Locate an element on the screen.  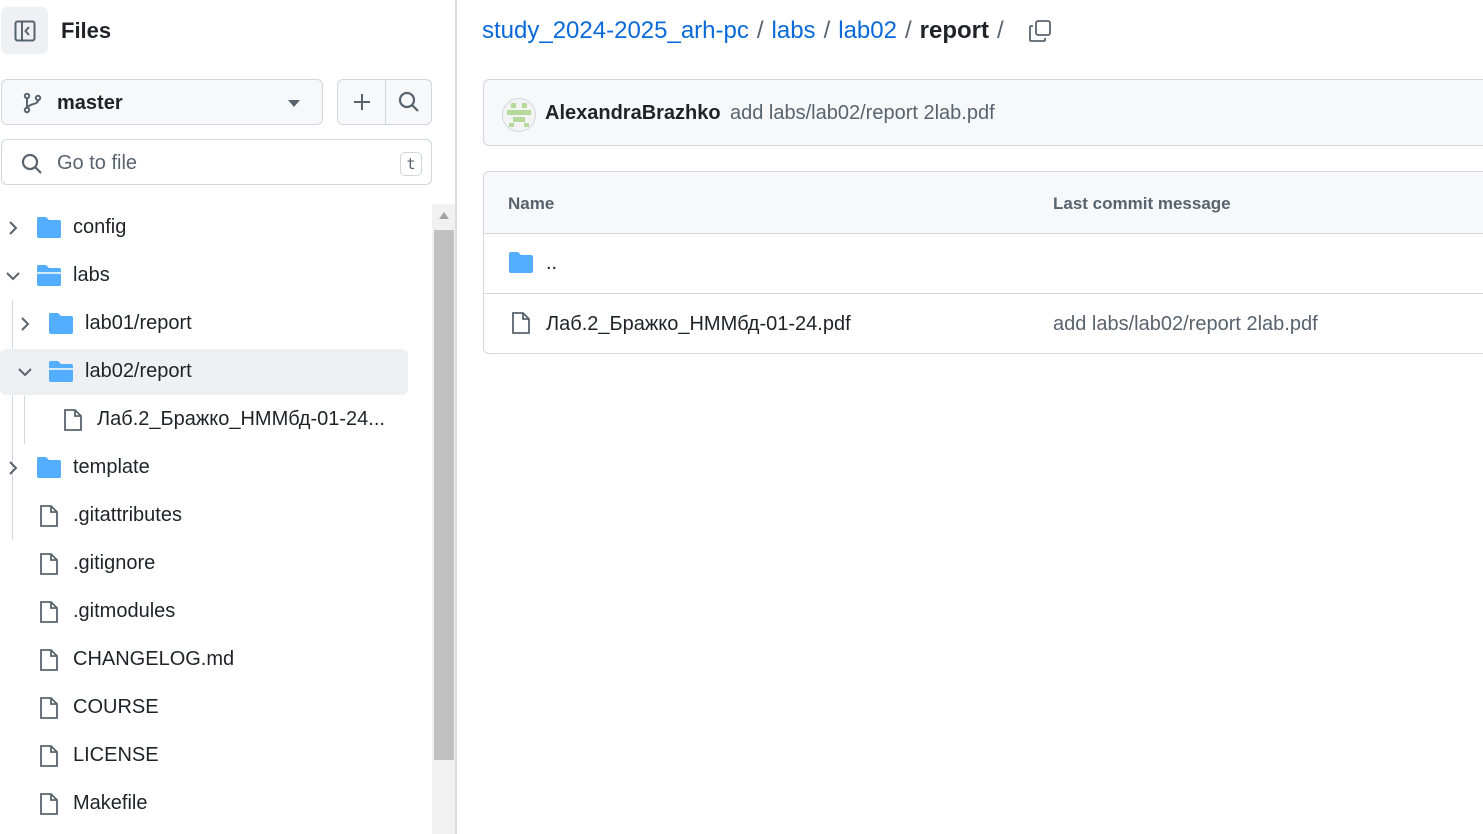
tree-item-label: .gitignore is located at coordinates (114, 563).